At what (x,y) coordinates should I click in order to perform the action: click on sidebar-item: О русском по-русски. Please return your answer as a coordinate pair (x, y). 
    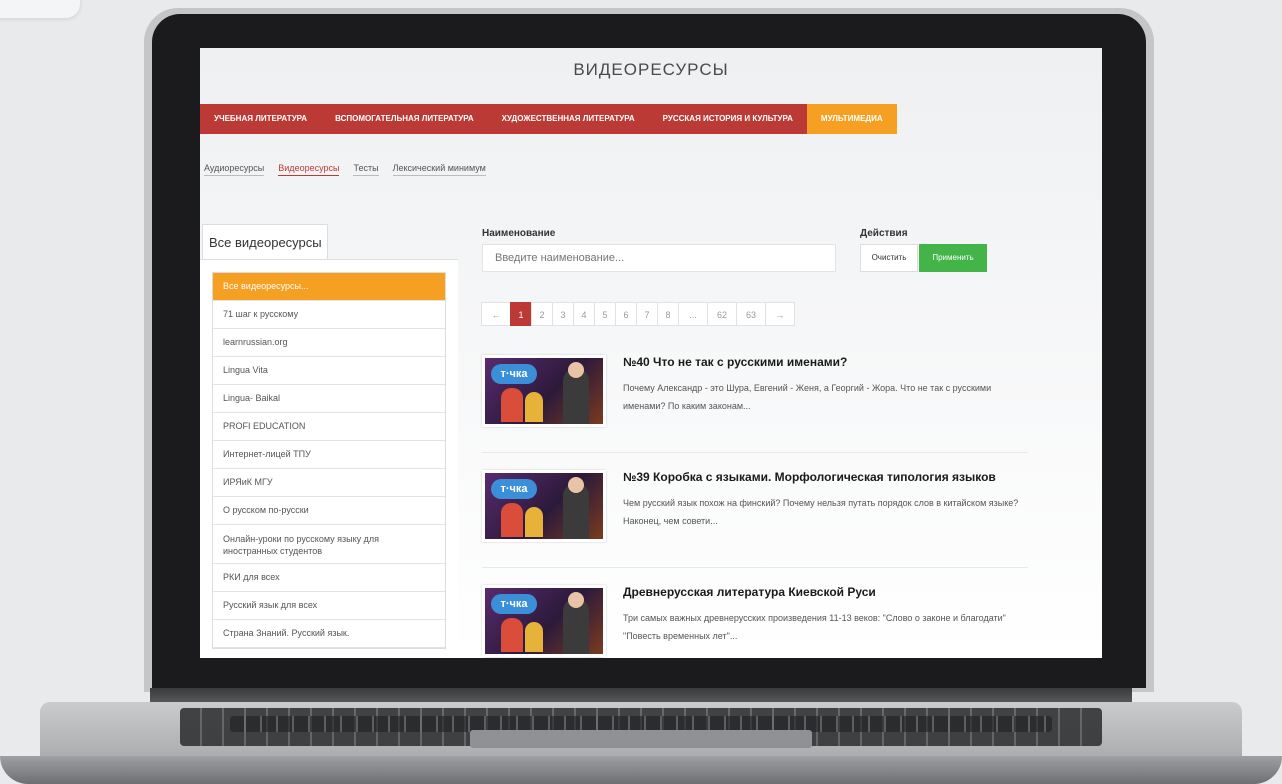
    Looking at the image, I should click on (329, 511).